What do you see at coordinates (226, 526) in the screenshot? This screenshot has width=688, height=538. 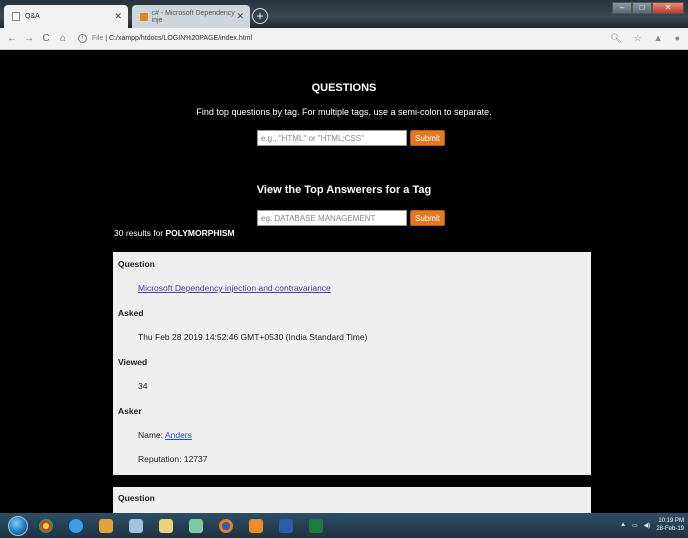 I see `firefox-taskbar-icon` at bounding box center [226, 526].